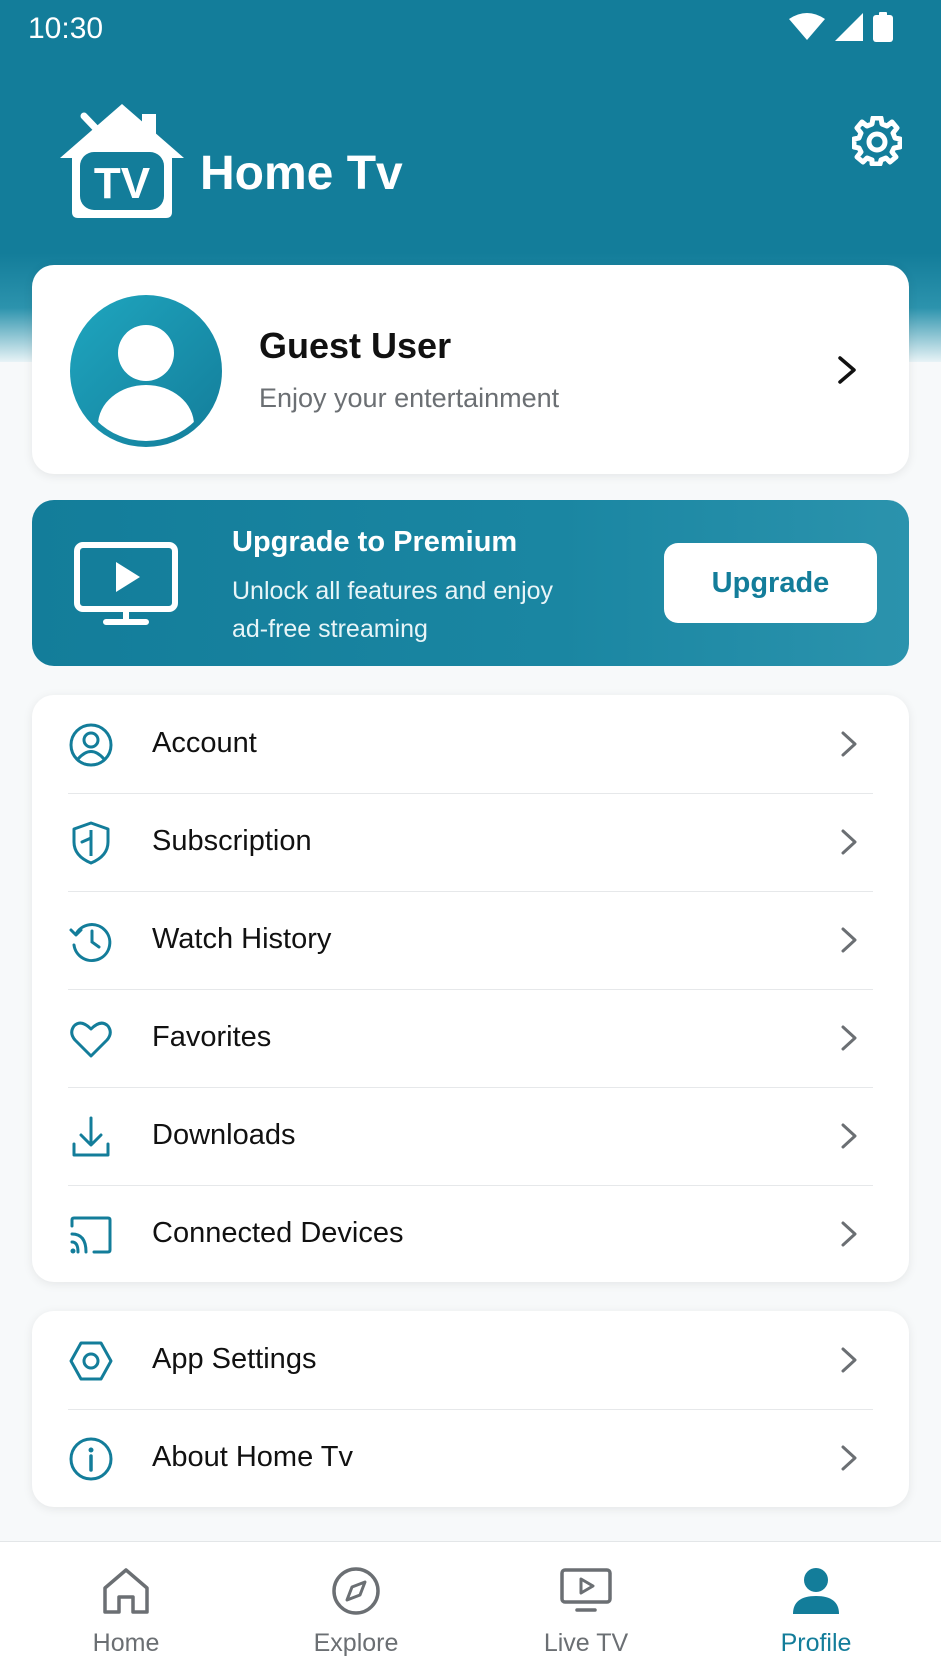 Image resolution: width=941 pixels, height=1672 pixels. Describe the element at coordinates (301, 173) in the screenshot. I see `app-title: Home Tv` at that location.